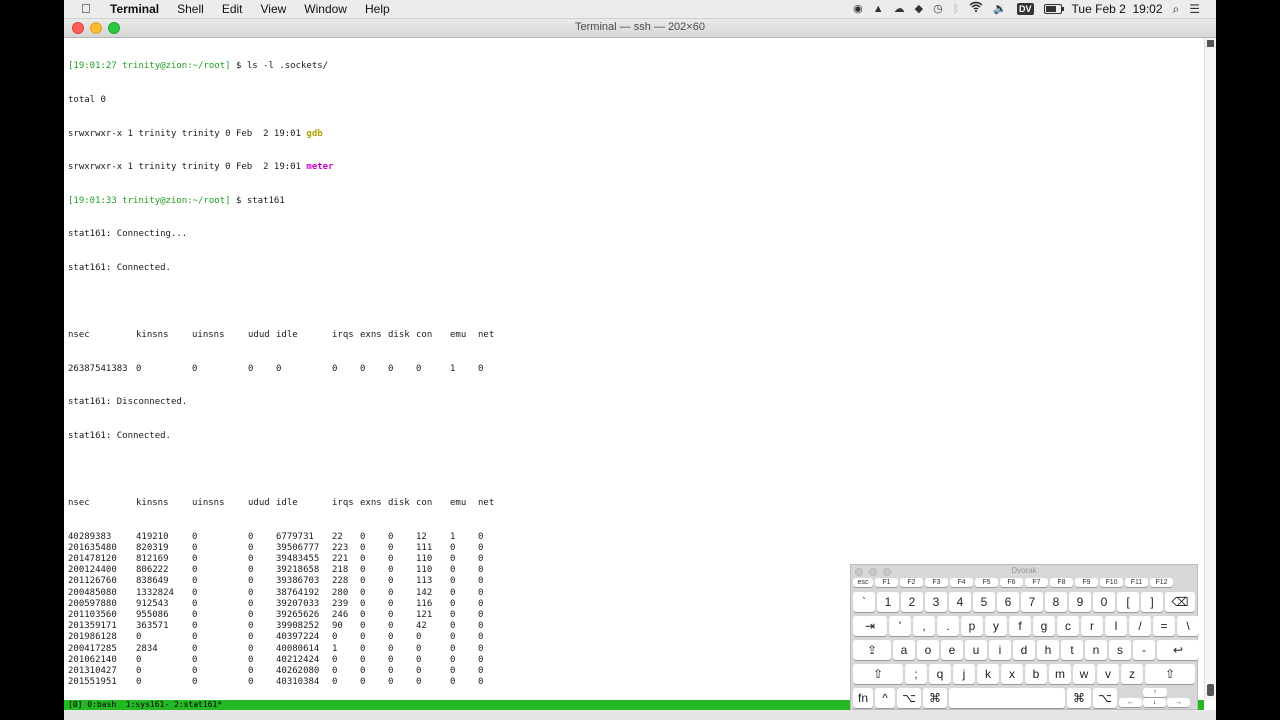  What do you see at coordinates (1136, 582) in the screenshot?
I see `keyboard-key: F11` at bounding box center [1136, 582].